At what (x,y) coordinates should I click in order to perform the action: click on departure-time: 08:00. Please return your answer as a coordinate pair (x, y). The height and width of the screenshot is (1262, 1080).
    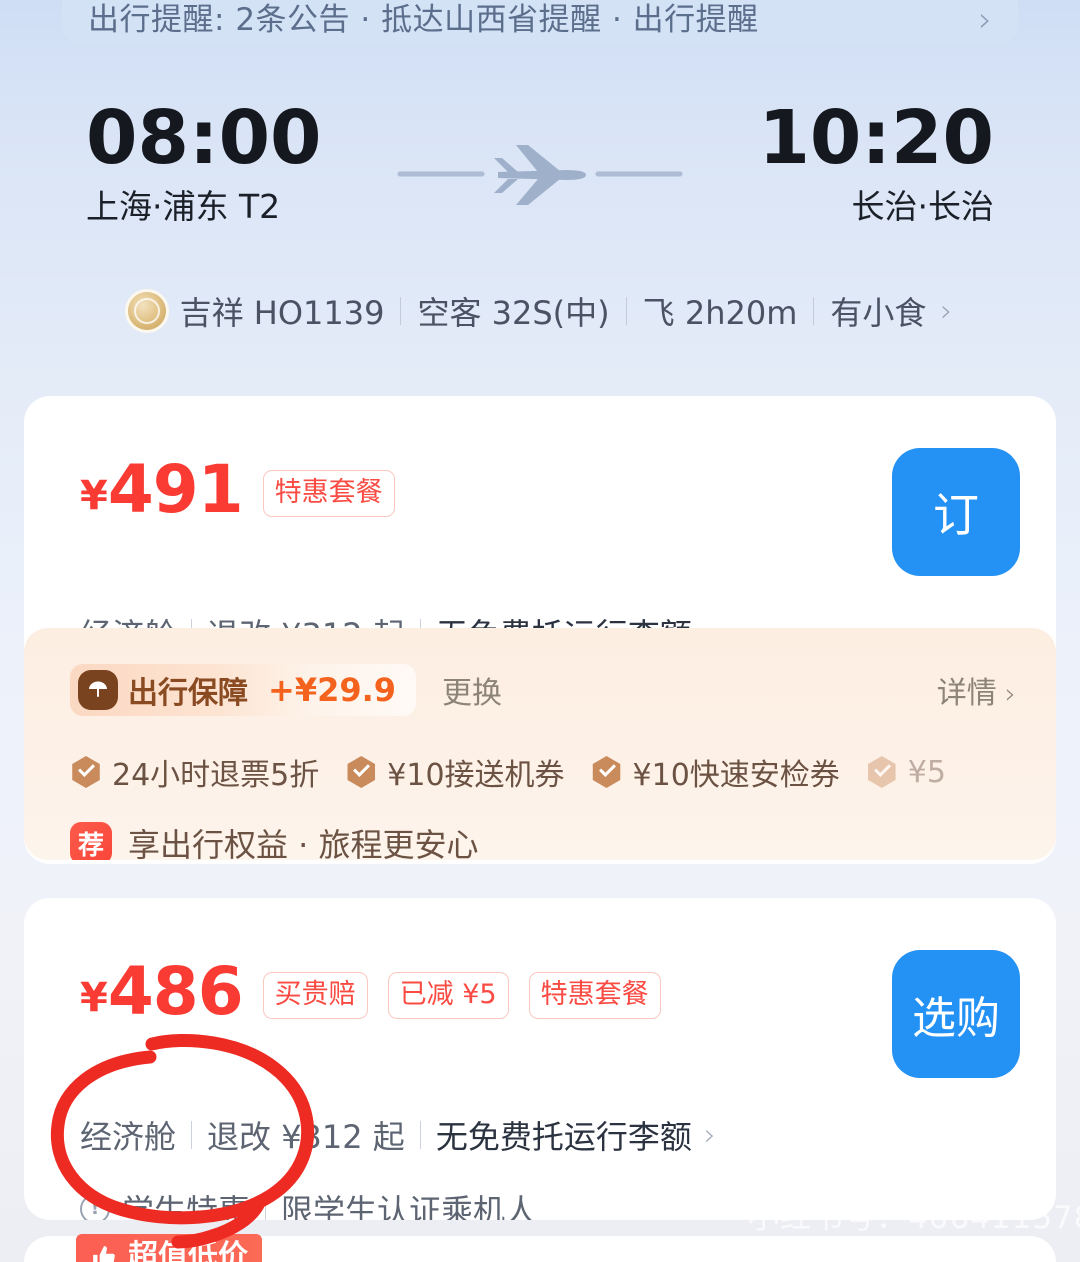
    Looking at the image, I should click on (204, 138).